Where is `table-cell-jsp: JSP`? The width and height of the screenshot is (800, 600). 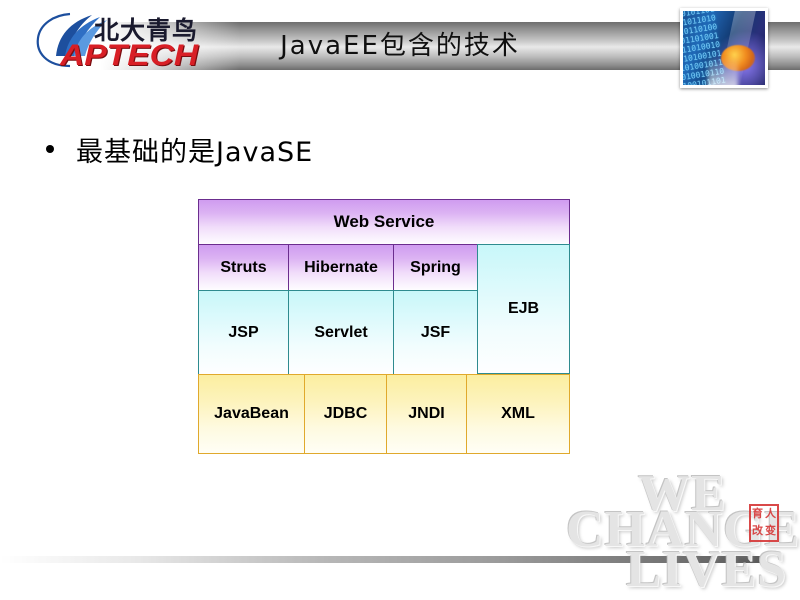 table-cell-jsp: JSP is located at coordinates (243, 332).